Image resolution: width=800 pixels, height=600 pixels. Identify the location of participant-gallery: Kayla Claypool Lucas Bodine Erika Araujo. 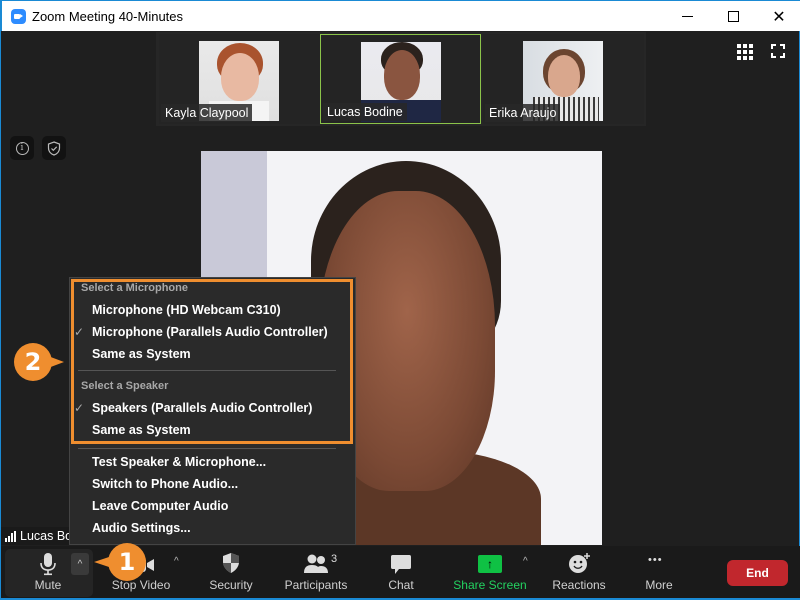
(401, 79).